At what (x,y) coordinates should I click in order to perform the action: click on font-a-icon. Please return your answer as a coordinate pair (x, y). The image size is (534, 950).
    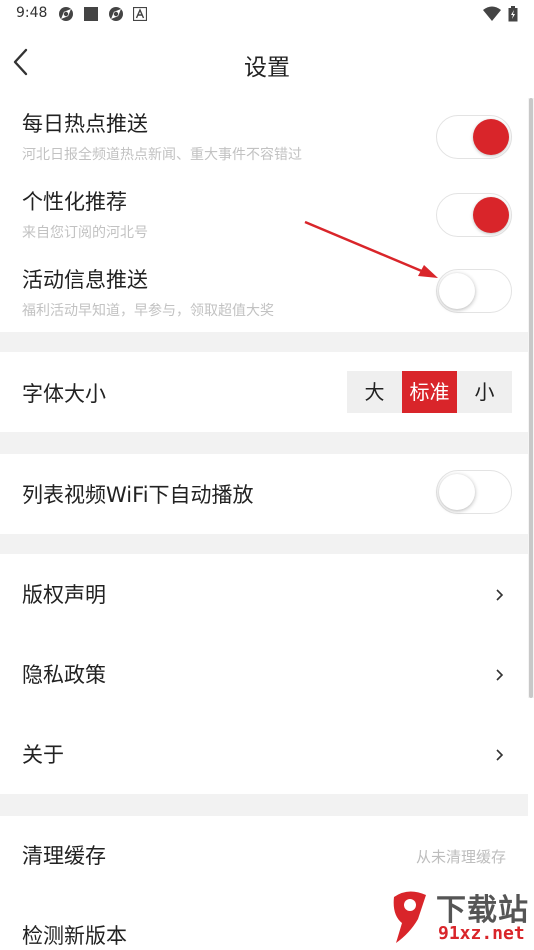
    Looking at the image, I should click on (140, 14).